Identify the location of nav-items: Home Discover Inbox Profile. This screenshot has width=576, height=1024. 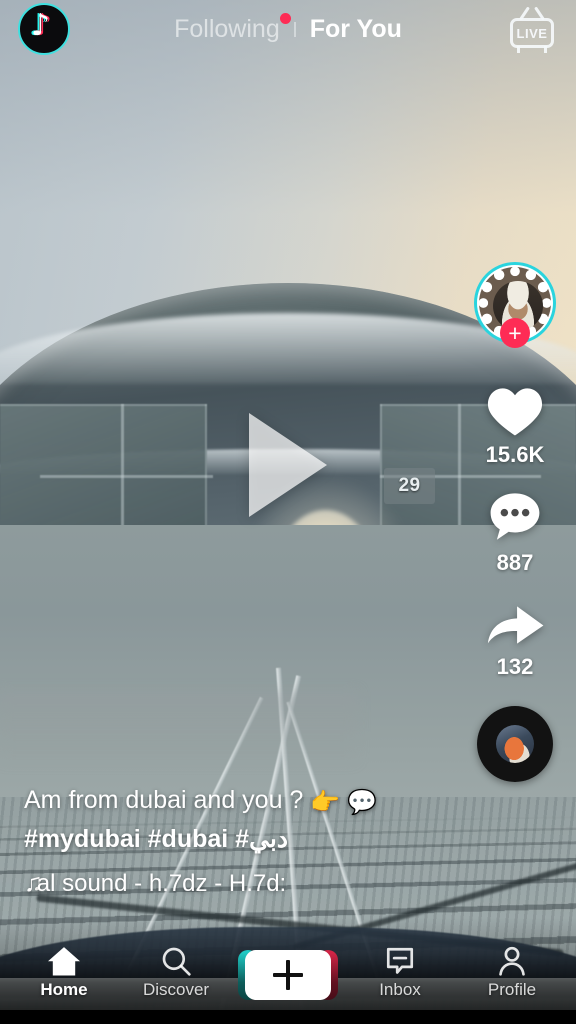
(288, 964).